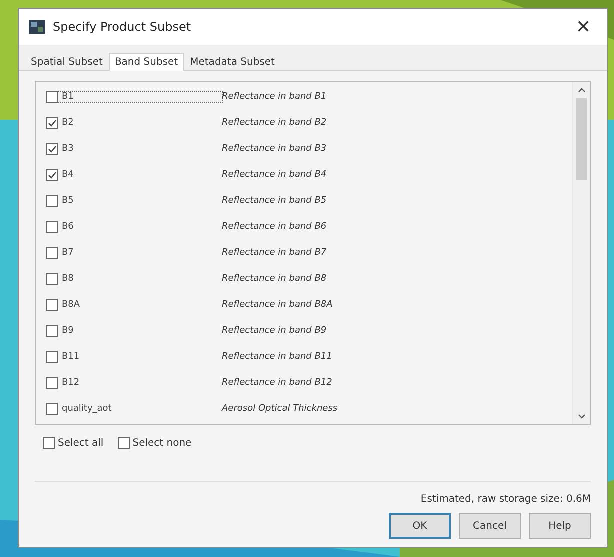 This screenshot has width=614, height=557. What do you see at coordinates (274, 149) in the screenshot?
I see `band-description: Reflectance in band B3` at bounding box center [274, 149].